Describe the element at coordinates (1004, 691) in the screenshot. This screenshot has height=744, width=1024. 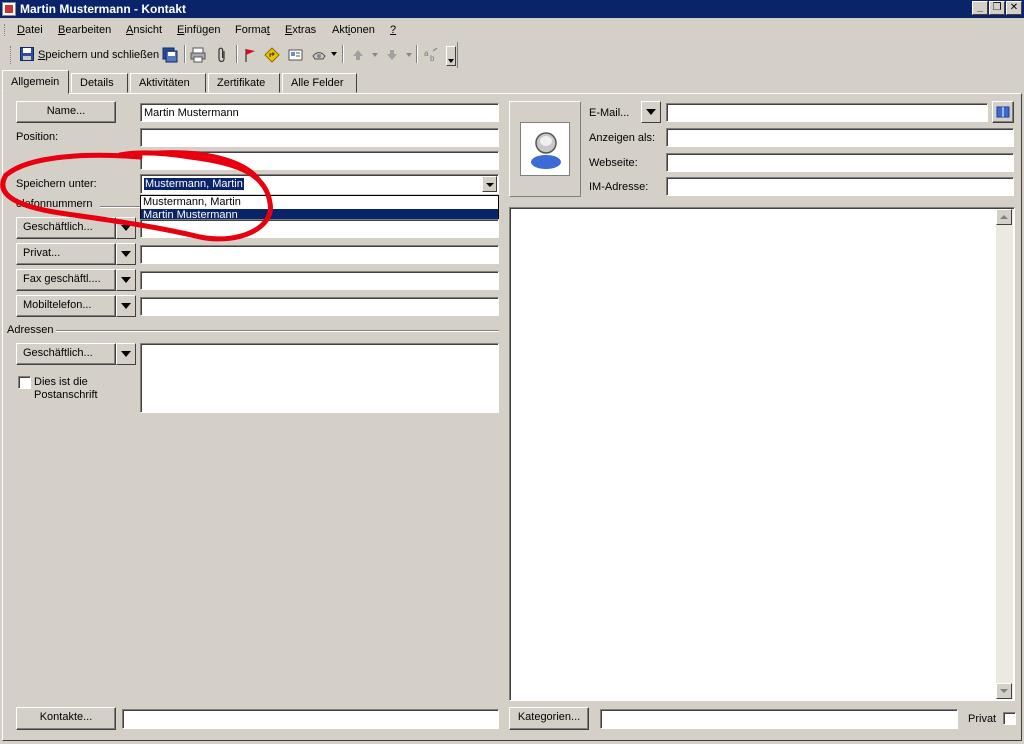
I see `scroll-down-button` at that location.